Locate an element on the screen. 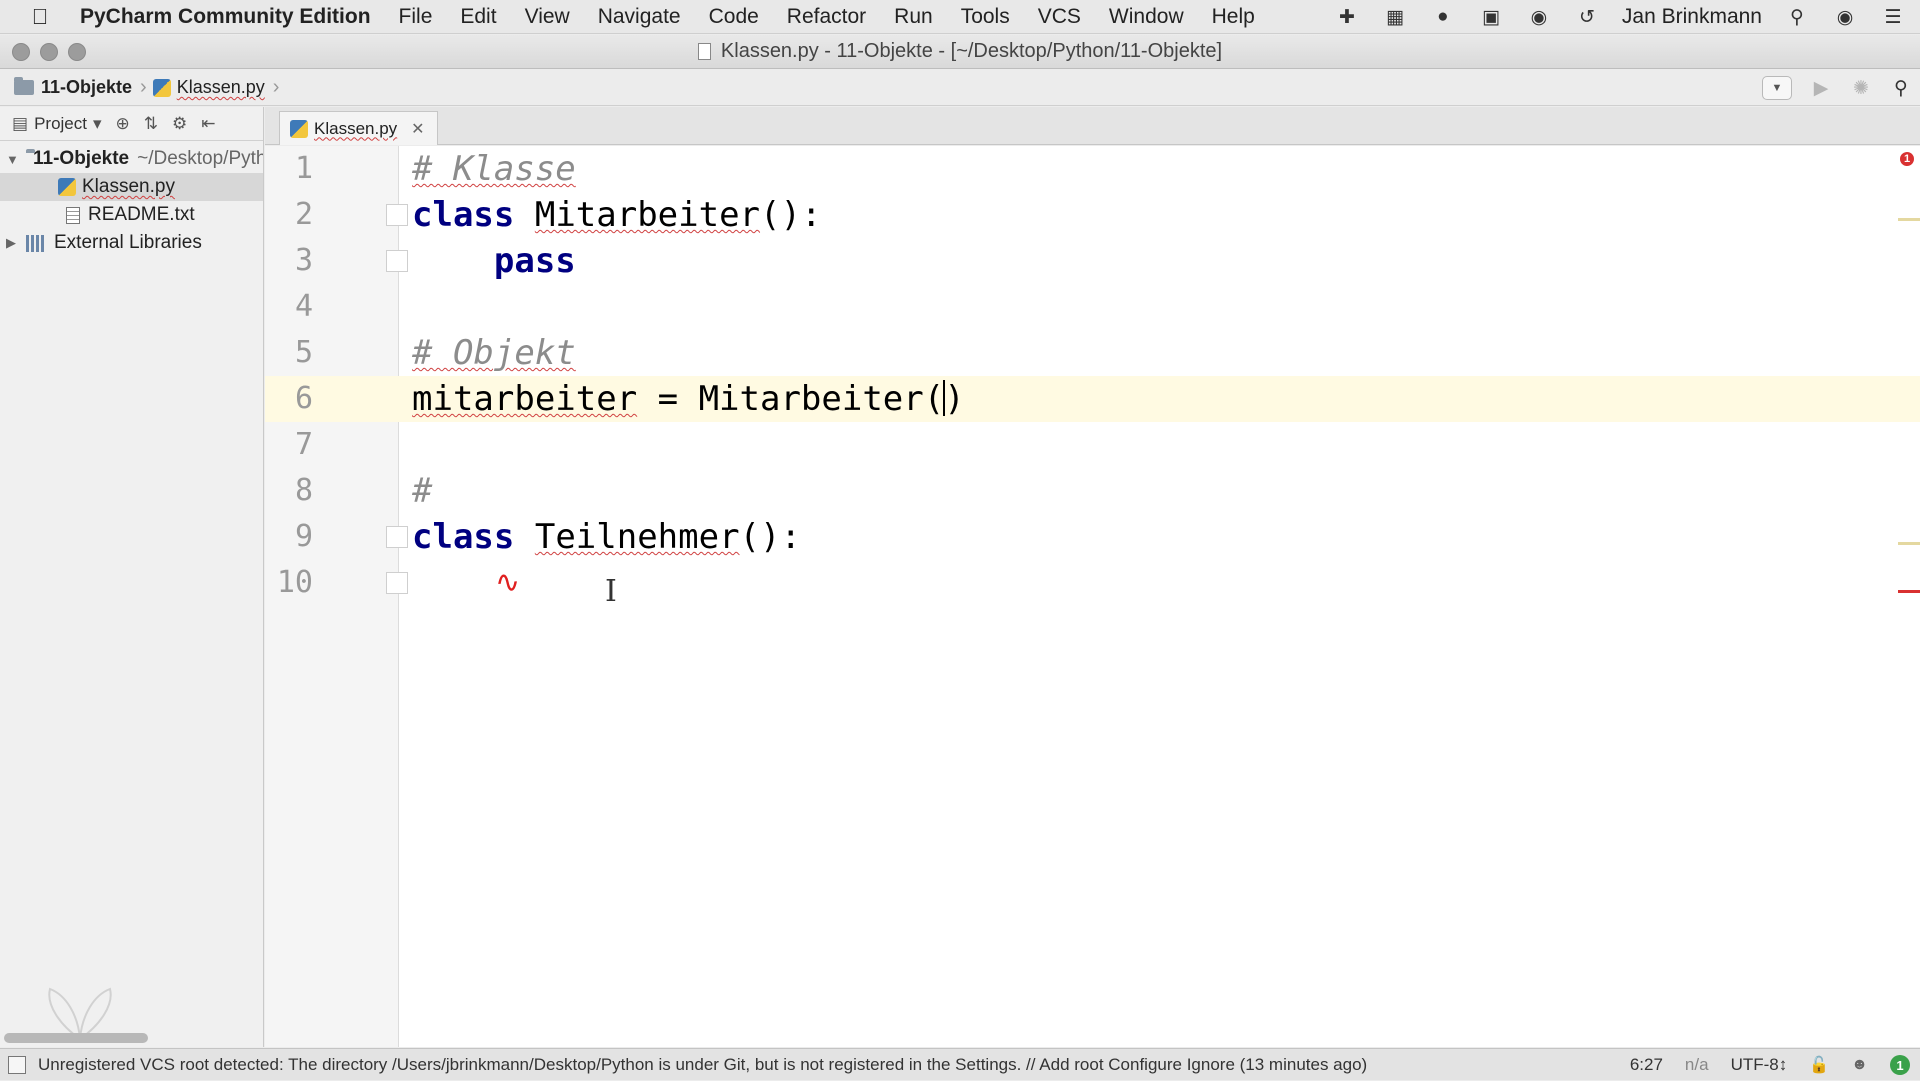 The height and width of the screenshot is (1081, 1920). library-icon is located at coordinates (36, 243).